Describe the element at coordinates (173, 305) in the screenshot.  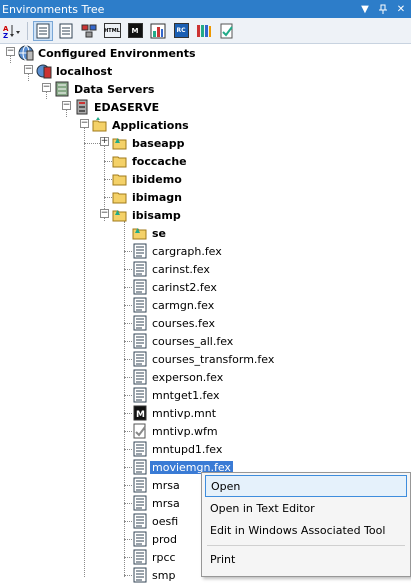
I see `tree-node-file: carmgn.fex` at that location.